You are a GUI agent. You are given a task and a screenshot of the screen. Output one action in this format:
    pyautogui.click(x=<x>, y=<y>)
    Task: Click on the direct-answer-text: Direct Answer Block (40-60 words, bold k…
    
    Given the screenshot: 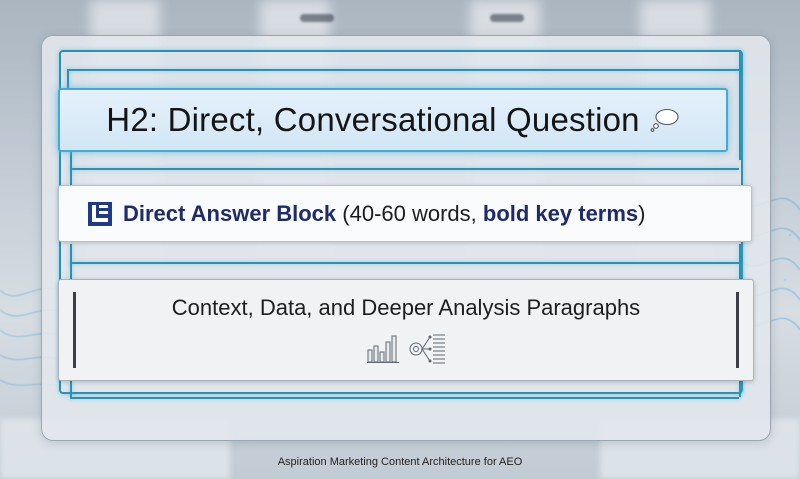 What is the action you would take?
    pyautogui.click(x=384, y=214)
    